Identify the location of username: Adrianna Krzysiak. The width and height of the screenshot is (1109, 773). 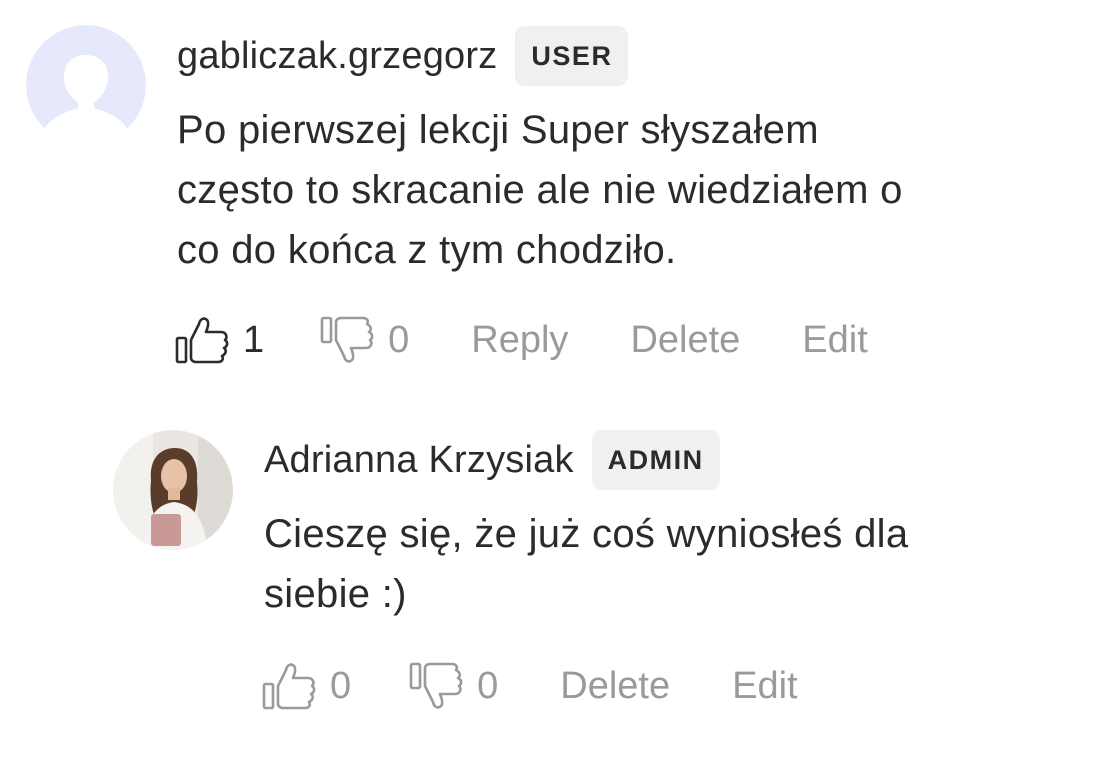
(419, 460).